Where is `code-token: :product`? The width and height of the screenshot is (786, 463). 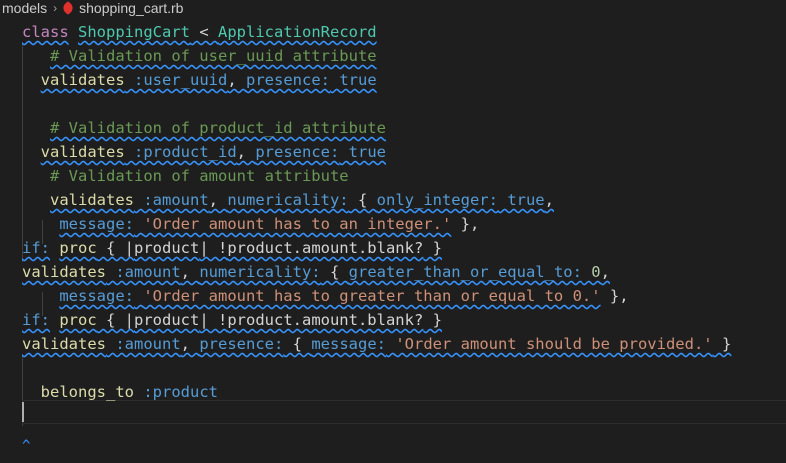
code-token: :product is located at coordinates (176, 392).